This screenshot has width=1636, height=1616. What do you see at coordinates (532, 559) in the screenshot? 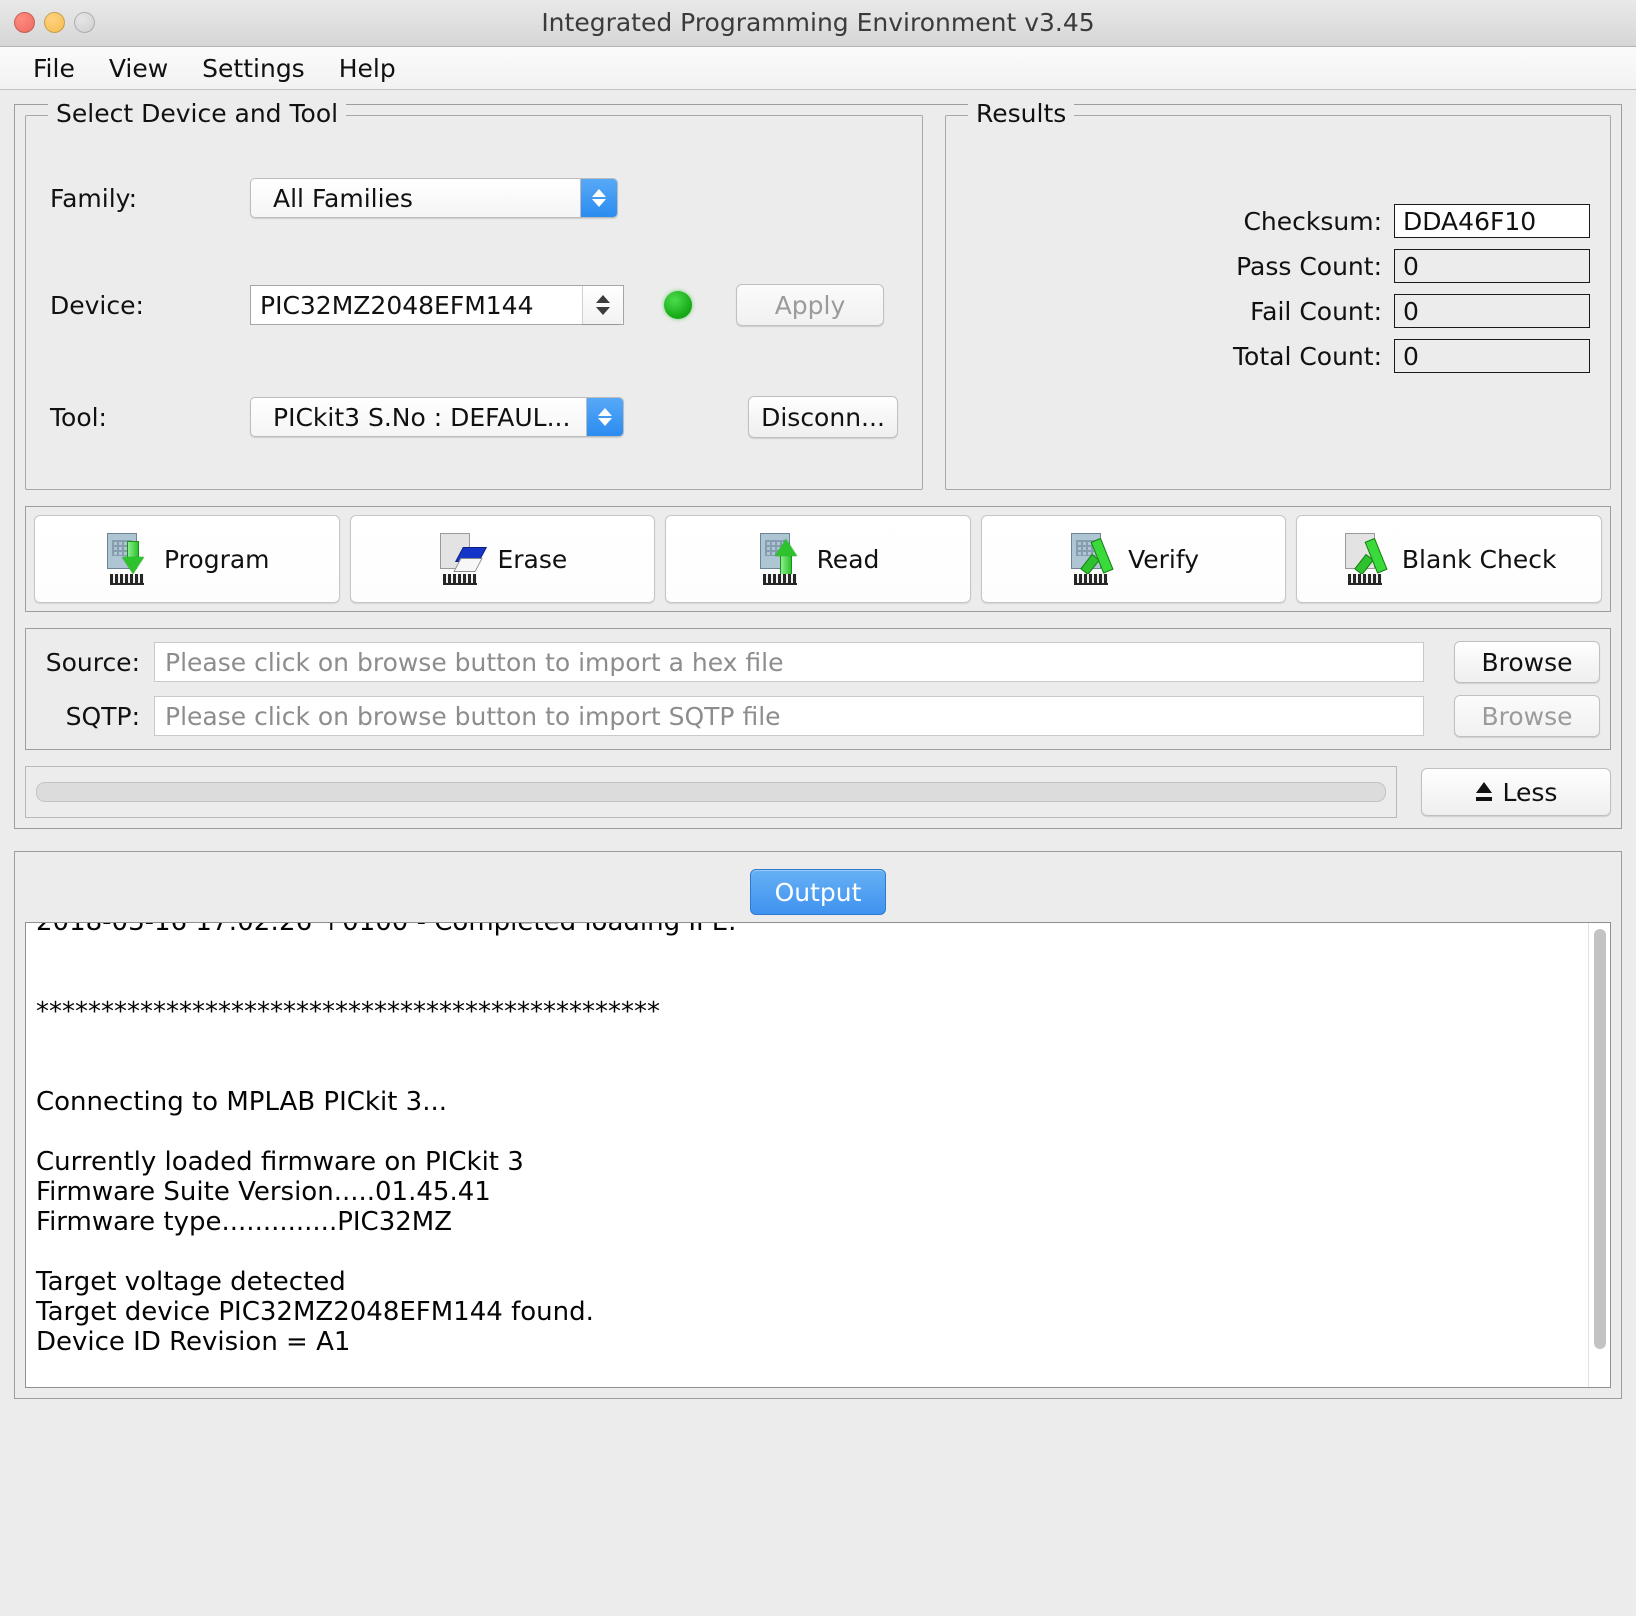
I see `erase-button-label: Erase` at bounding box center [532, 559].